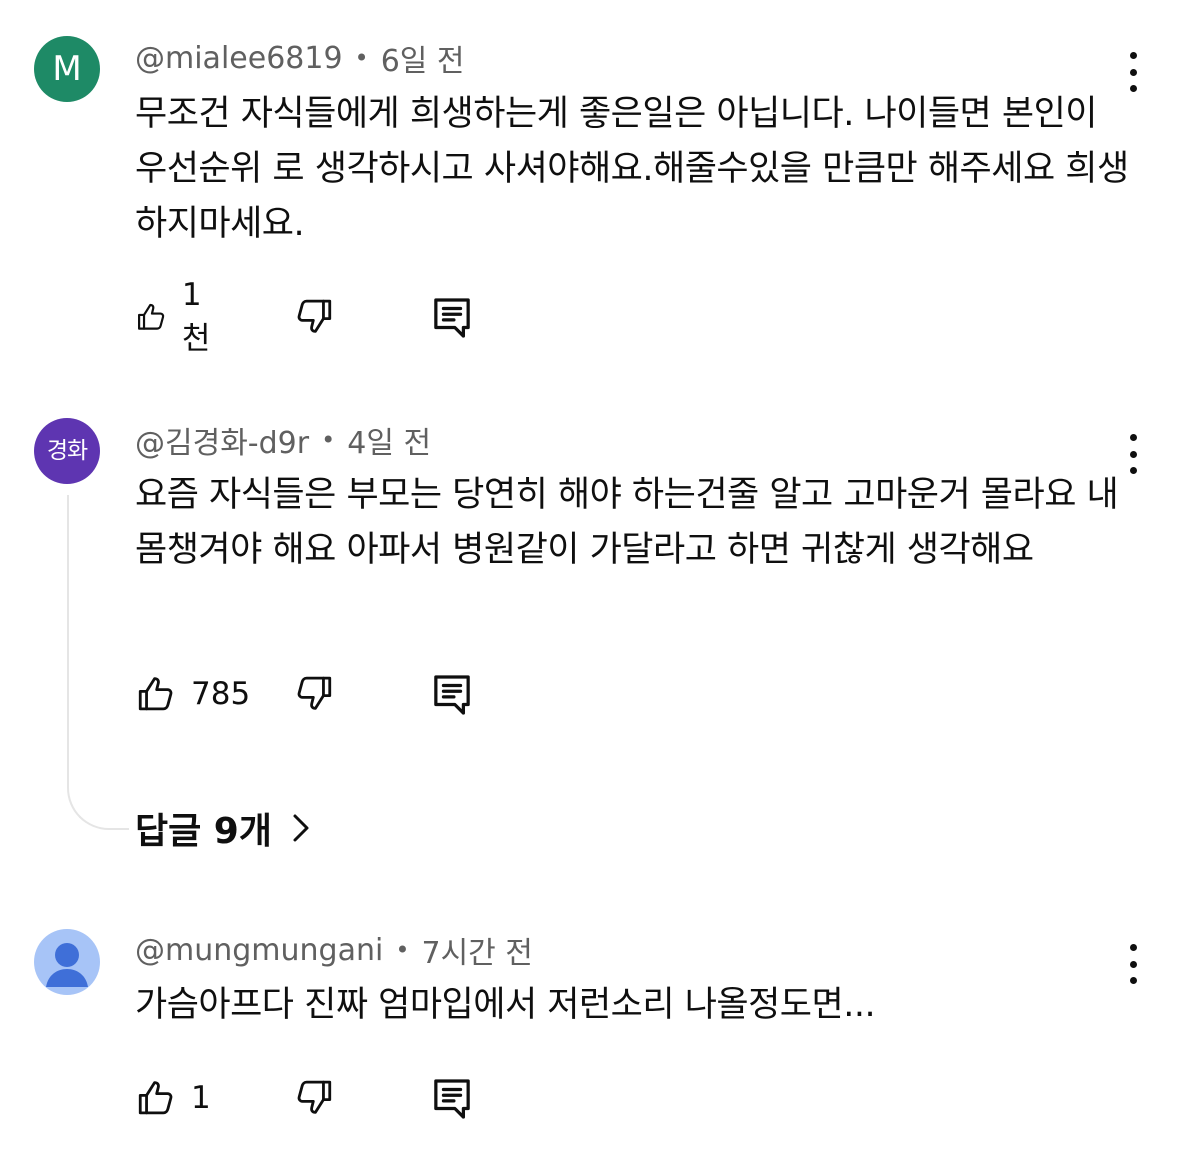 The image size is (1200, 1170). I want to click on avatar-text: 경화, so click(67, 450).